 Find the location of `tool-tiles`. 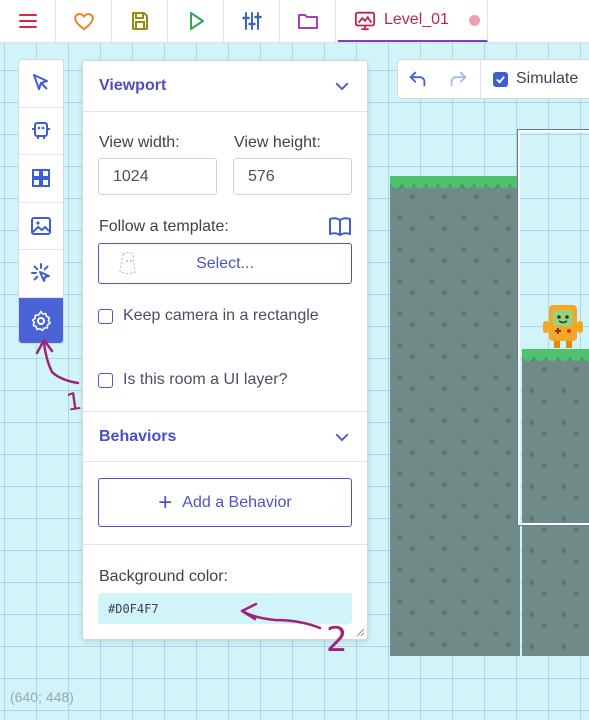

tool-tiles is located at coordinates (41, 179).